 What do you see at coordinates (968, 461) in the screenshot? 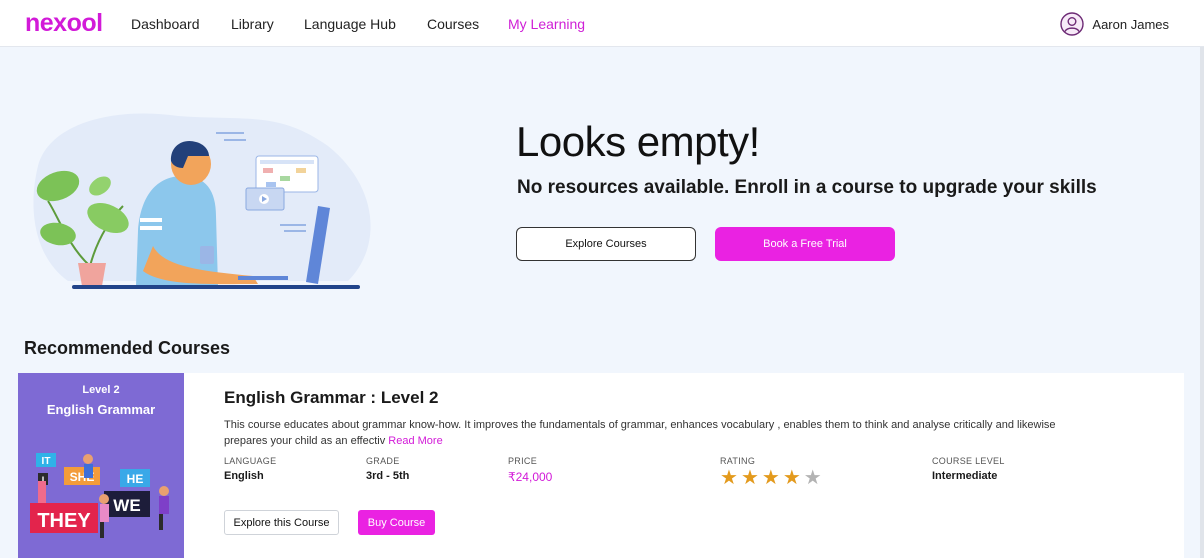
I see `course-level-label: COURSE LEVEL` at bounding box center [968, 461].